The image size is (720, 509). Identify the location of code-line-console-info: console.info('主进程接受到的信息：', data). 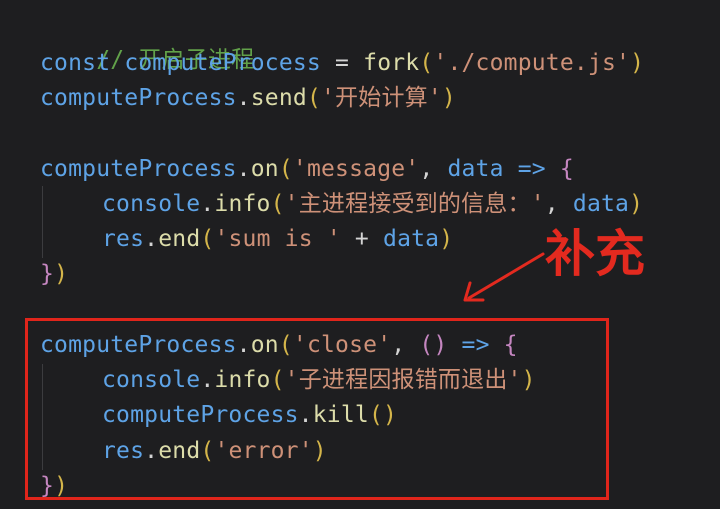
(372, 204).